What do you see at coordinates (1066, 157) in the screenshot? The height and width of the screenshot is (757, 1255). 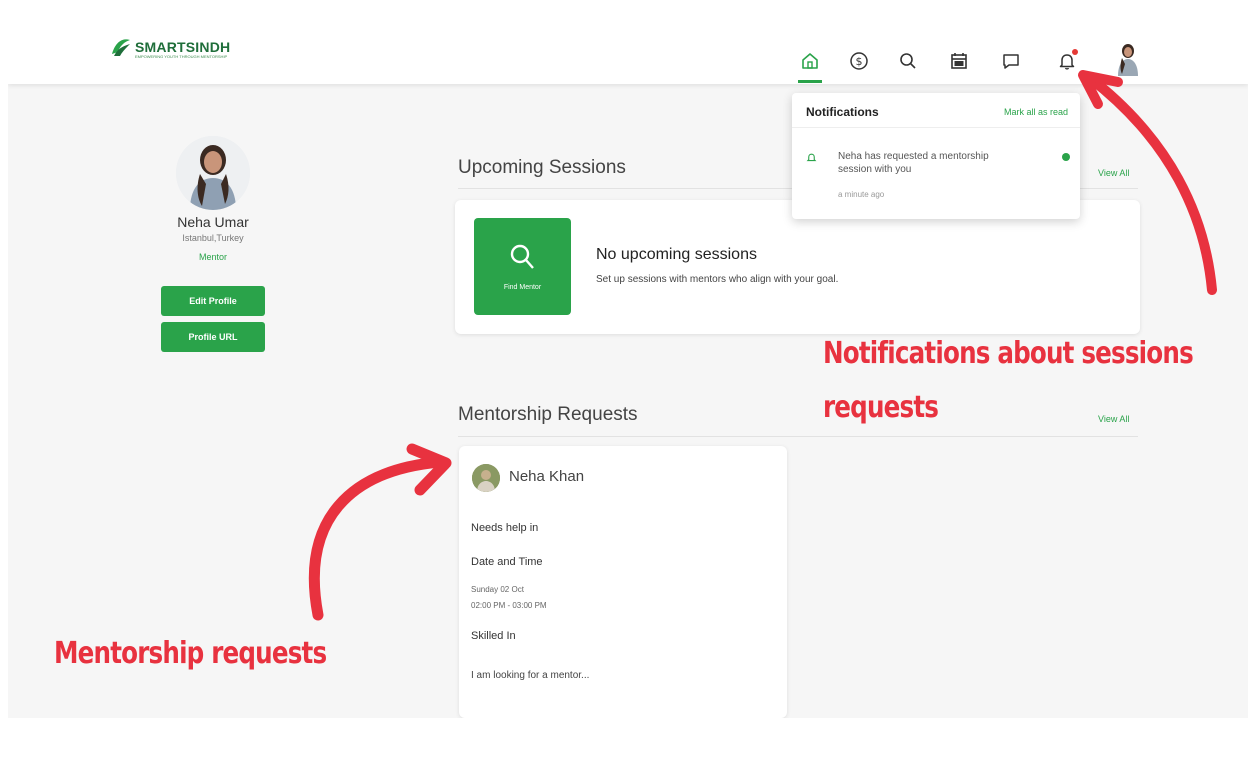 I see `unread-indicator` at bounding box center [1066, 157].